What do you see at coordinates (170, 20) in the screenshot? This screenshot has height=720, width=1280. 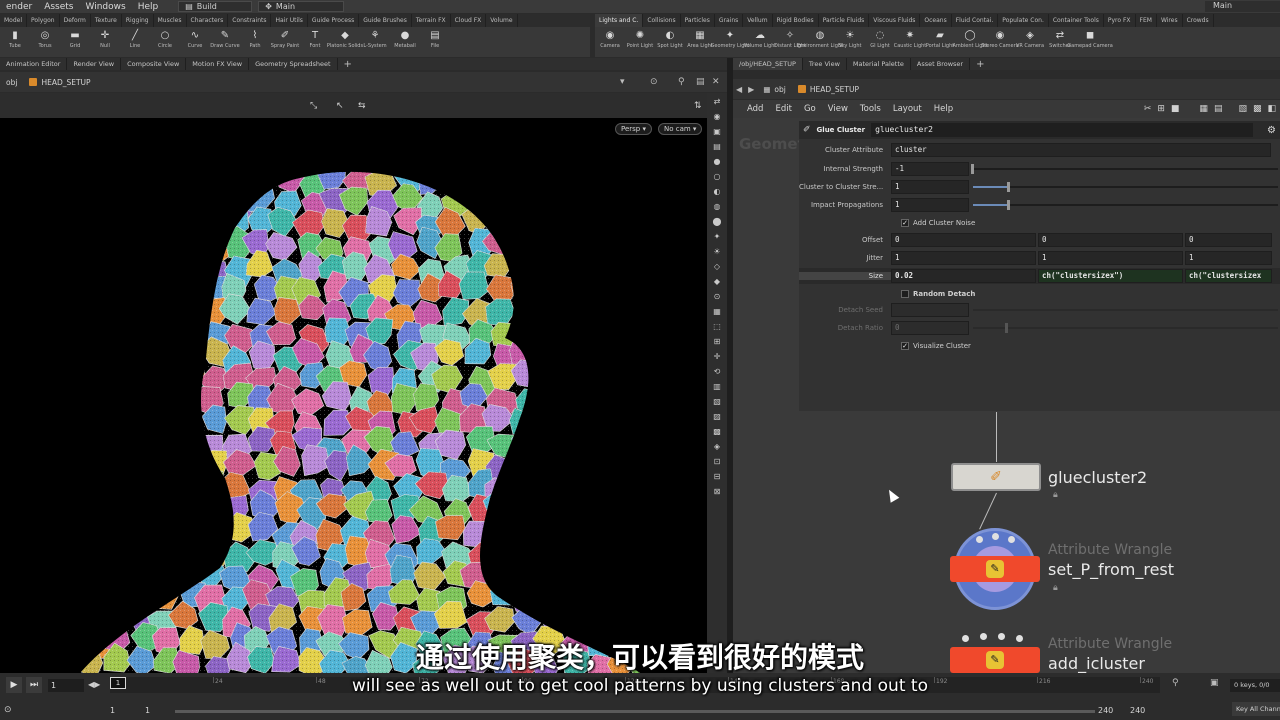 I see `shelf-tab-5: Muscles` at bounding box center [170, 20].